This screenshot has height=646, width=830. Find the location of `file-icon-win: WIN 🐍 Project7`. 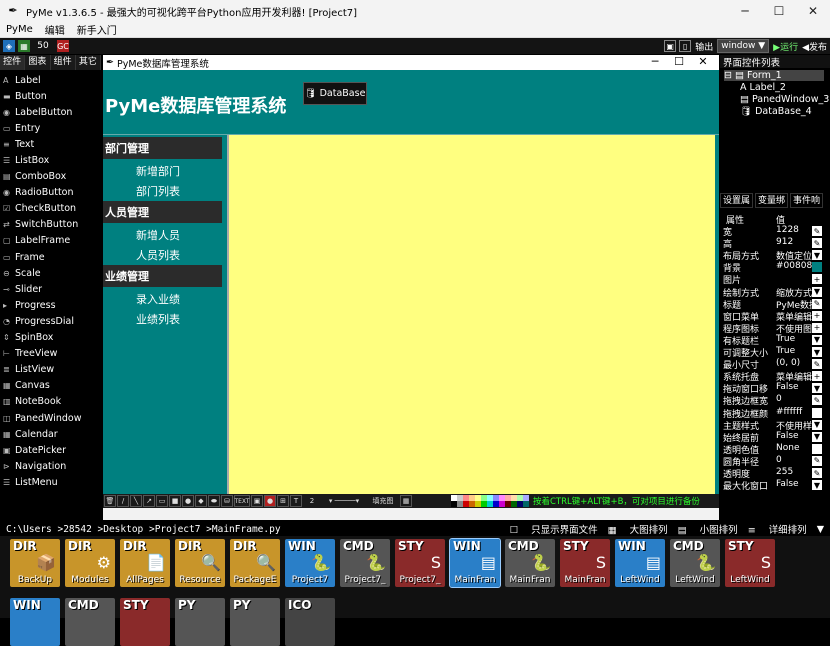

file-icon-win: WIN 🐍 Project7 is located at coordinates (310, 563).